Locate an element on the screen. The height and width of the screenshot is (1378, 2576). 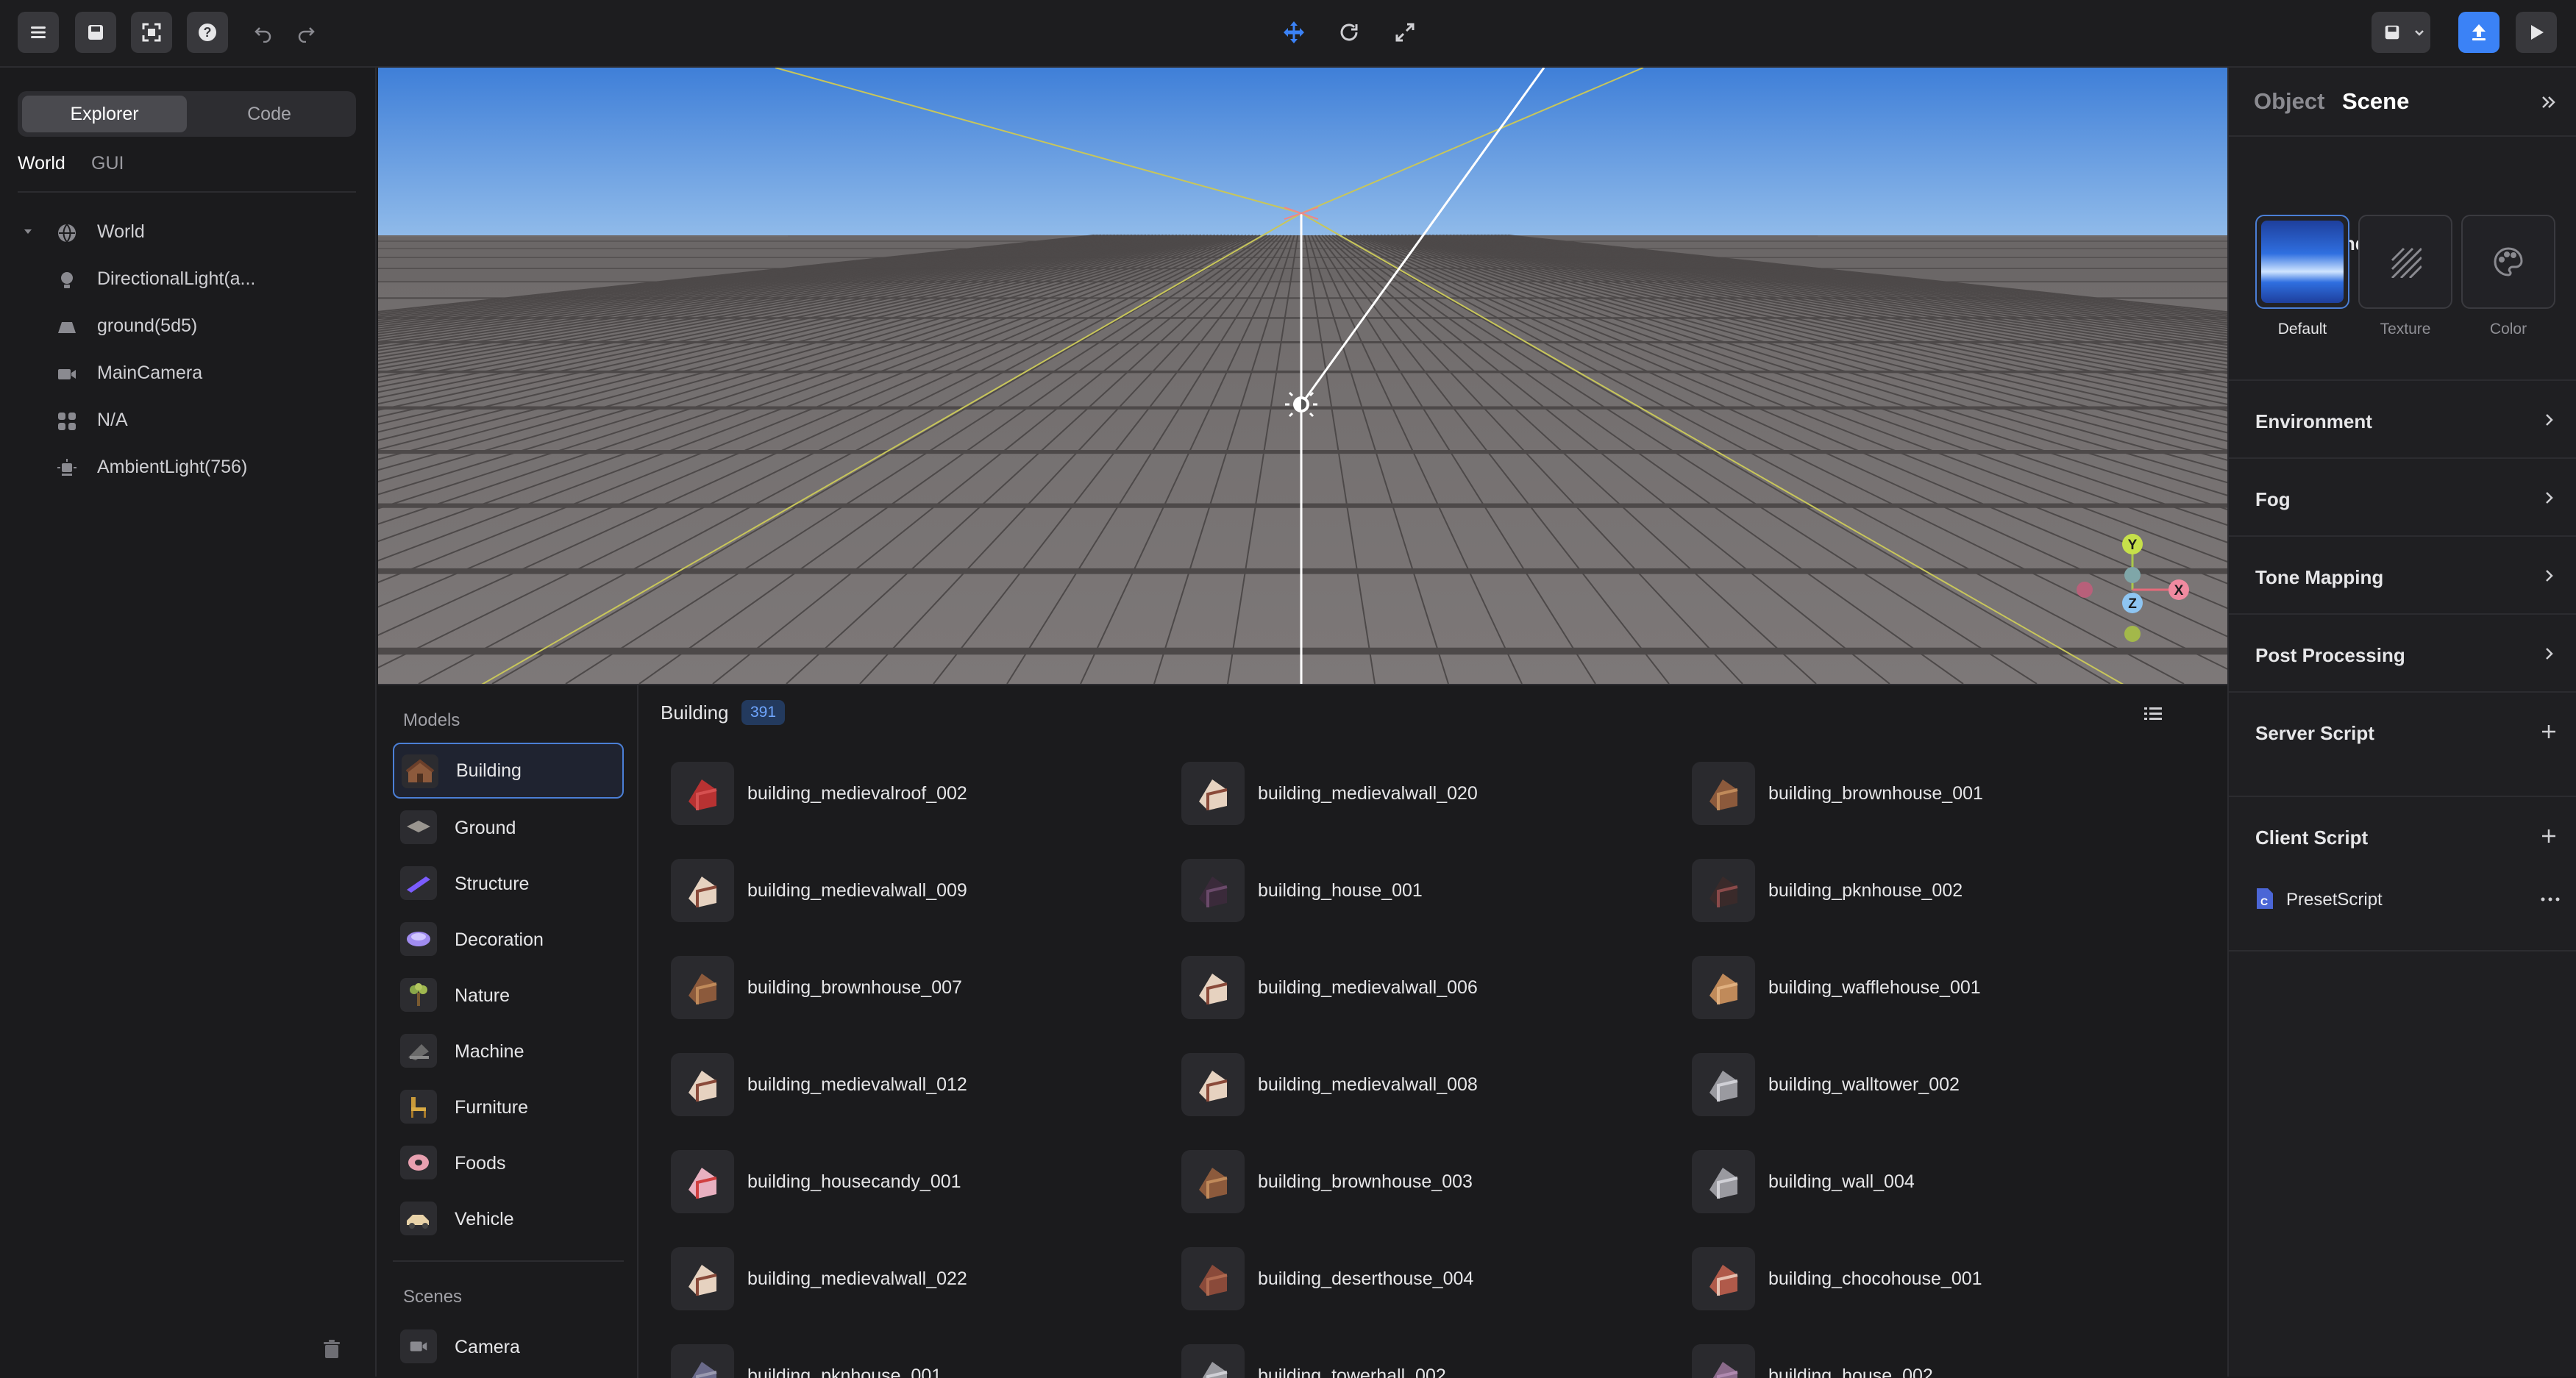
category-foods: Foods is located at coordinates (508, 1163).